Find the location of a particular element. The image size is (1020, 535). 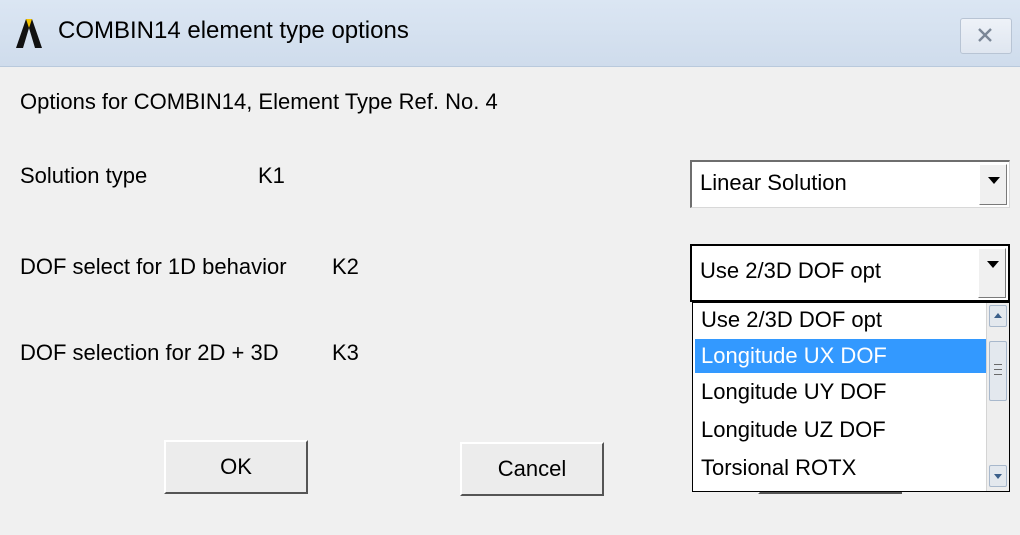

solution-type-value: Linear Solution is located at coordinates (773, 182).